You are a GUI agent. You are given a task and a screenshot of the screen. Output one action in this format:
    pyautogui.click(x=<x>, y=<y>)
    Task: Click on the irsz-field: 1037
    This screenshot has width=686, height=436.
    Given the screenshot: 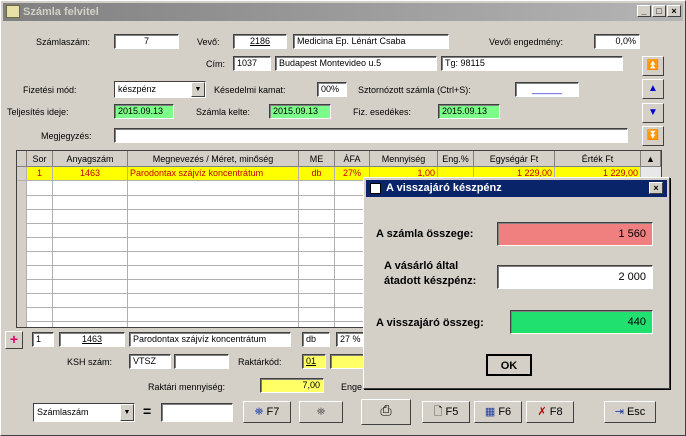 What is the action you would take?
    pyautogui.click(x=252, y=63)
    